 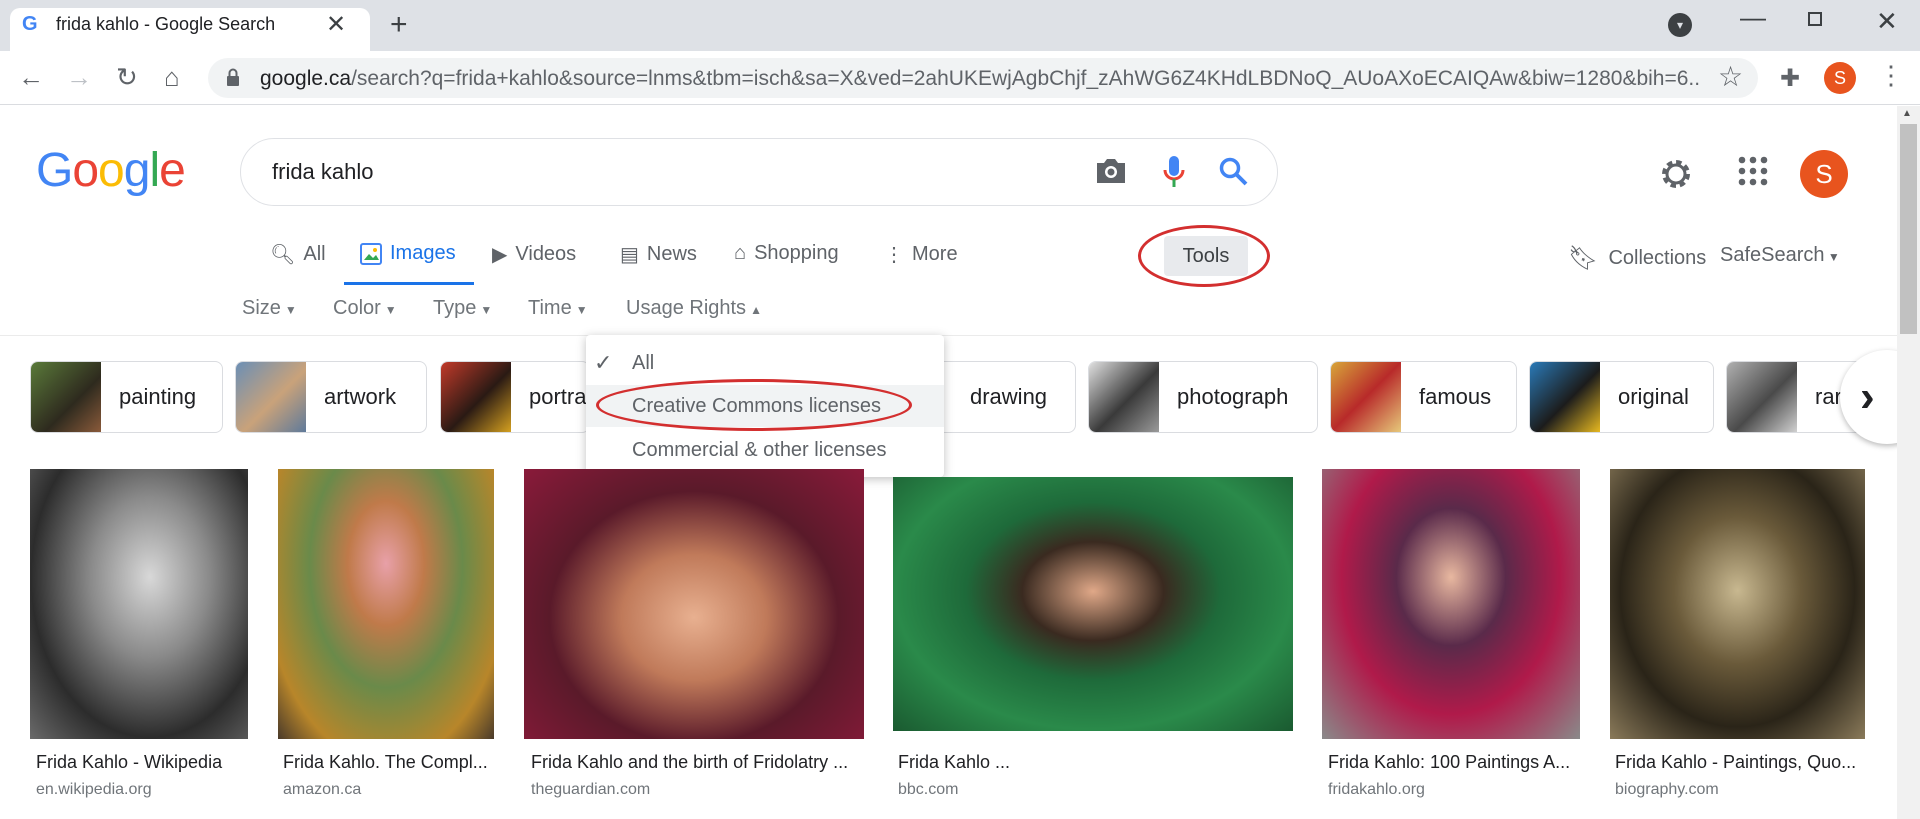 I want to click on forward-icon: →, so click(x=79, y=77).